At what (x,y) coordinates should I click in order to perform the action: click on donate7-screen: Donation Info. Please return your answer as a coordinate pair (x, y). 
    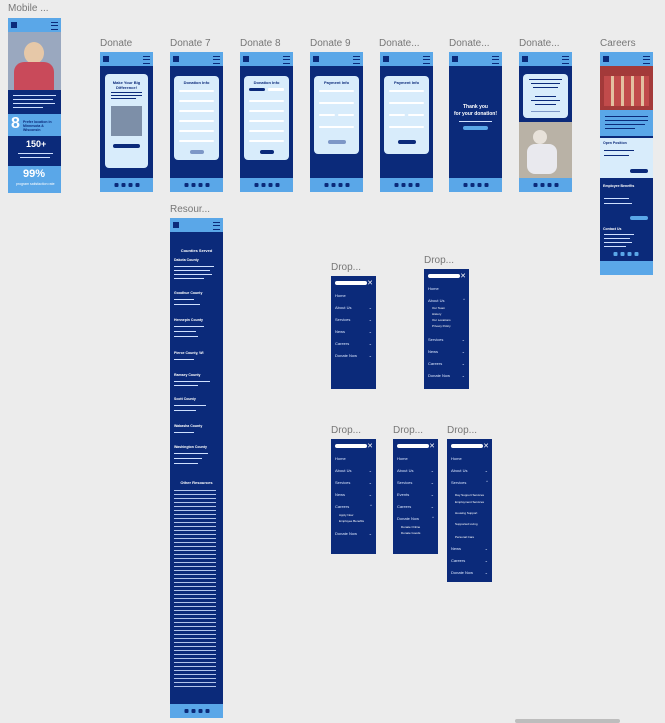
    Looking at the image, I should click on (196, 122).